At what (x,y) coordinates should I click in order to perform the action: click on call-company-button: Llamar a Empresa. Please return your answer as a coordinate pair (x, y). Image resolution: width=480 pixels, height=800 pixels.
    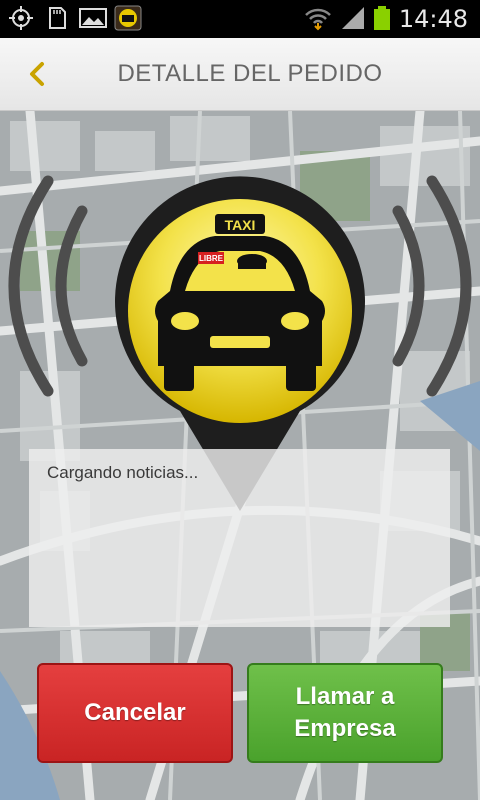
    Looking at the image, I should click on (345, 713).